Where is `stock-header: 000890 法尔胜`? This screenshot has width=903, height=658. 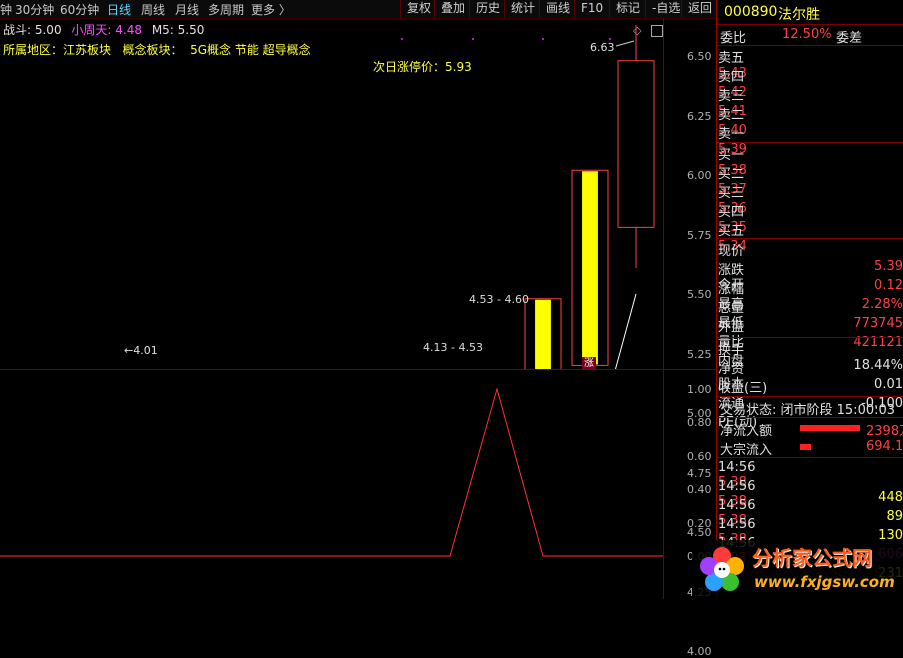
stock-header: 000890 法尔胜 is located at coordinates (810, 14).